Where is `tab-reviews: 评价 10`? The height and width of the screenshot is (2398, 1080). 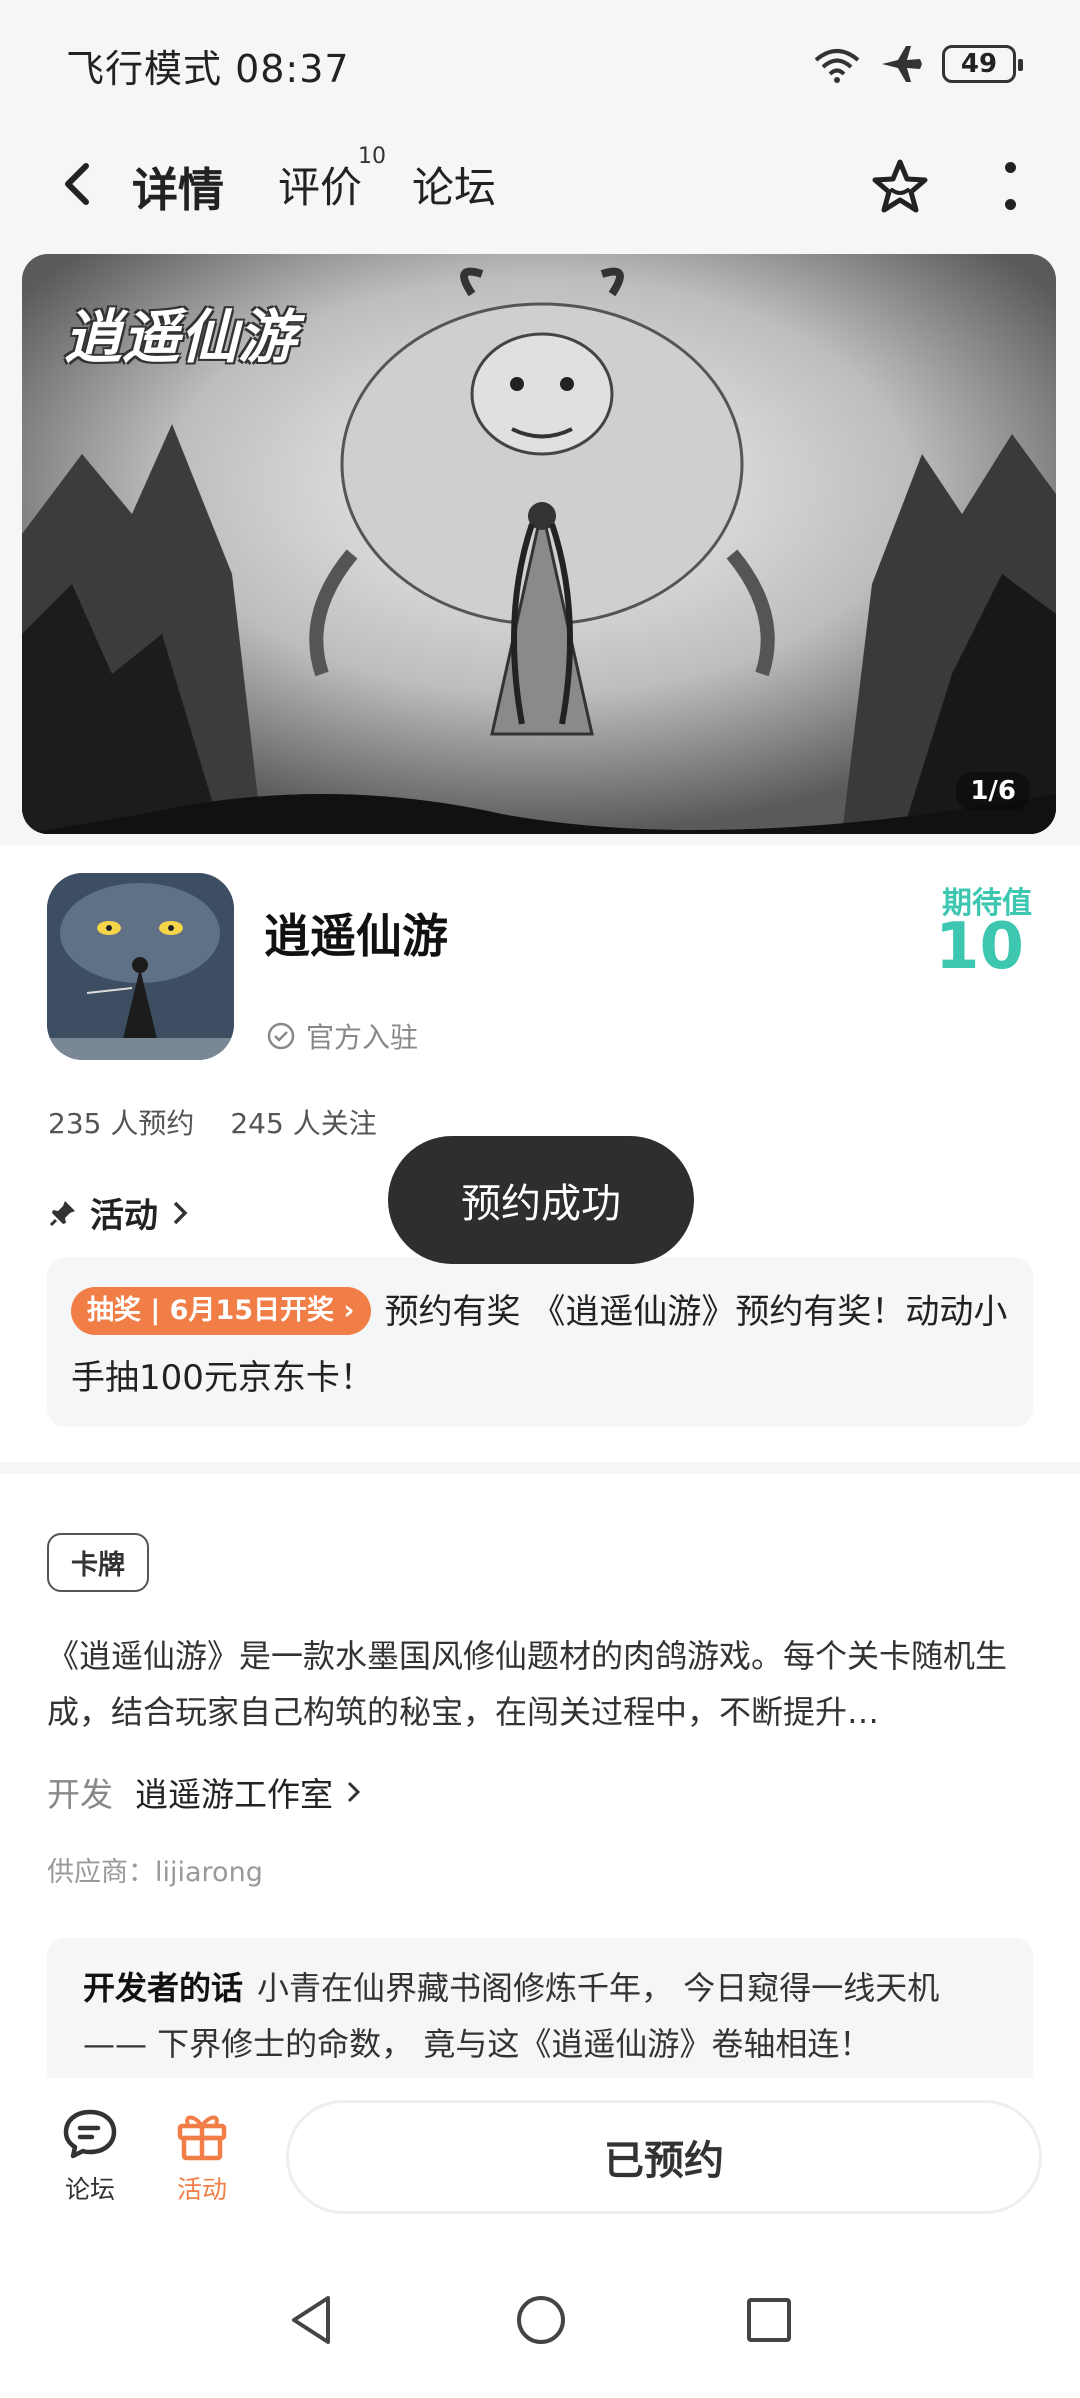
tab-reviews: 评价 10 is located at coordinates (332, 179).